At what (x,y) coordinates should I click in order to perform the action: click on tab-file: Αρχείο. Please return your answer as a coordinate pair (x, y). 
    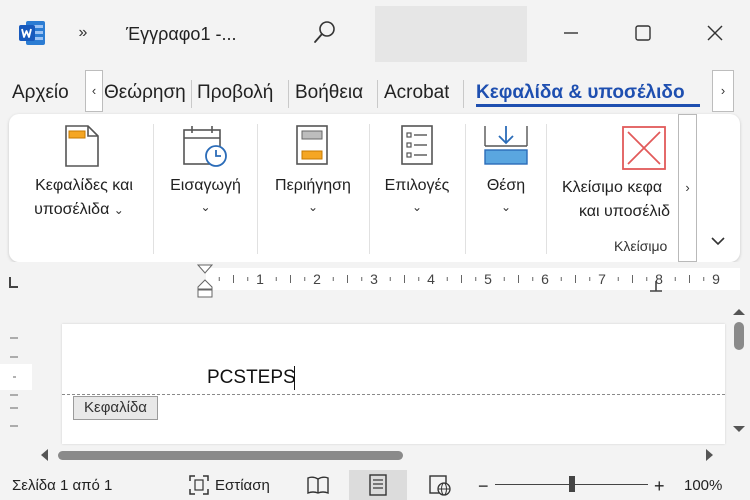
    Looking at the image, I should click on (40, 93).